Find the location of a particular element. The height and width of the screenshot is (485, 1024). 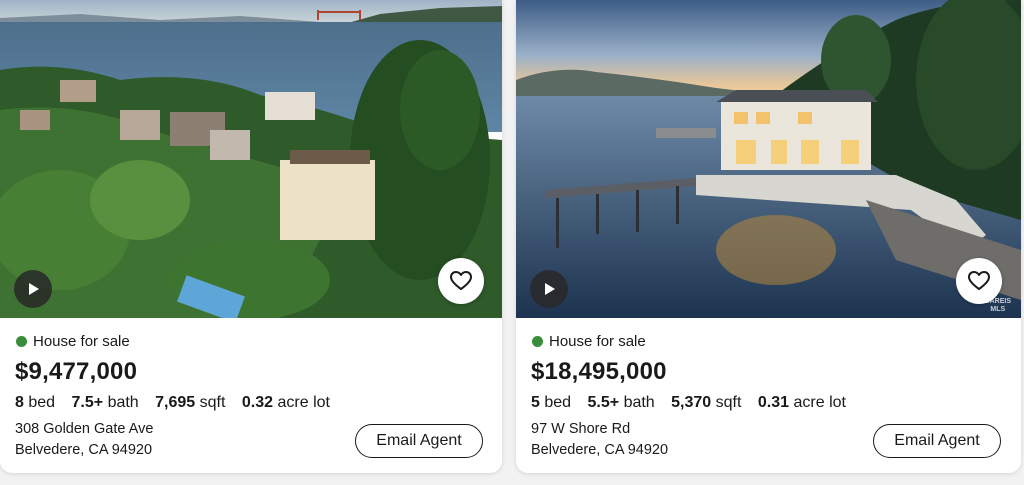

listing-price: $9,477,000 is located at coordinates (76, 371).